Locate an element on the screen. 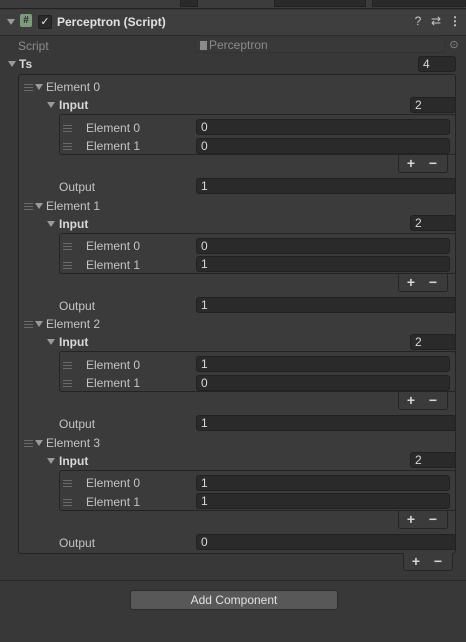 The width and height of the screenshot is (466, 642). script-field-value: Perceptron is located at coordinates (238, 45).